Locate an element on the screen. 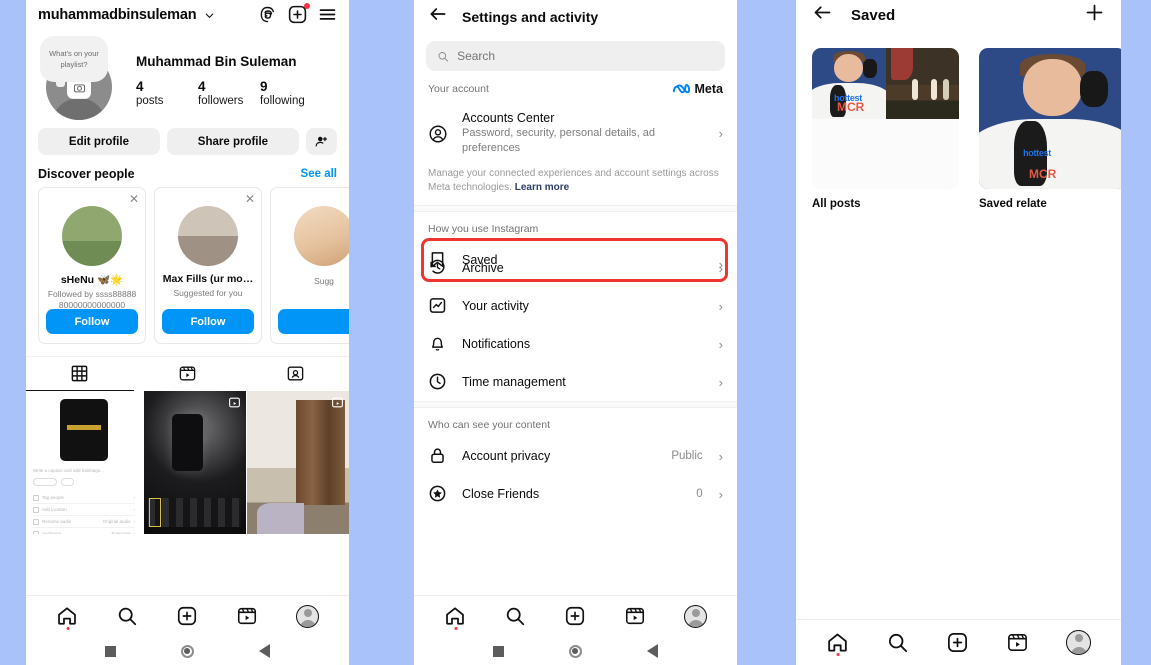 The width and height of the screenshot is (1151, 665). collection-name: All posts is located at coordinates (836, 204).